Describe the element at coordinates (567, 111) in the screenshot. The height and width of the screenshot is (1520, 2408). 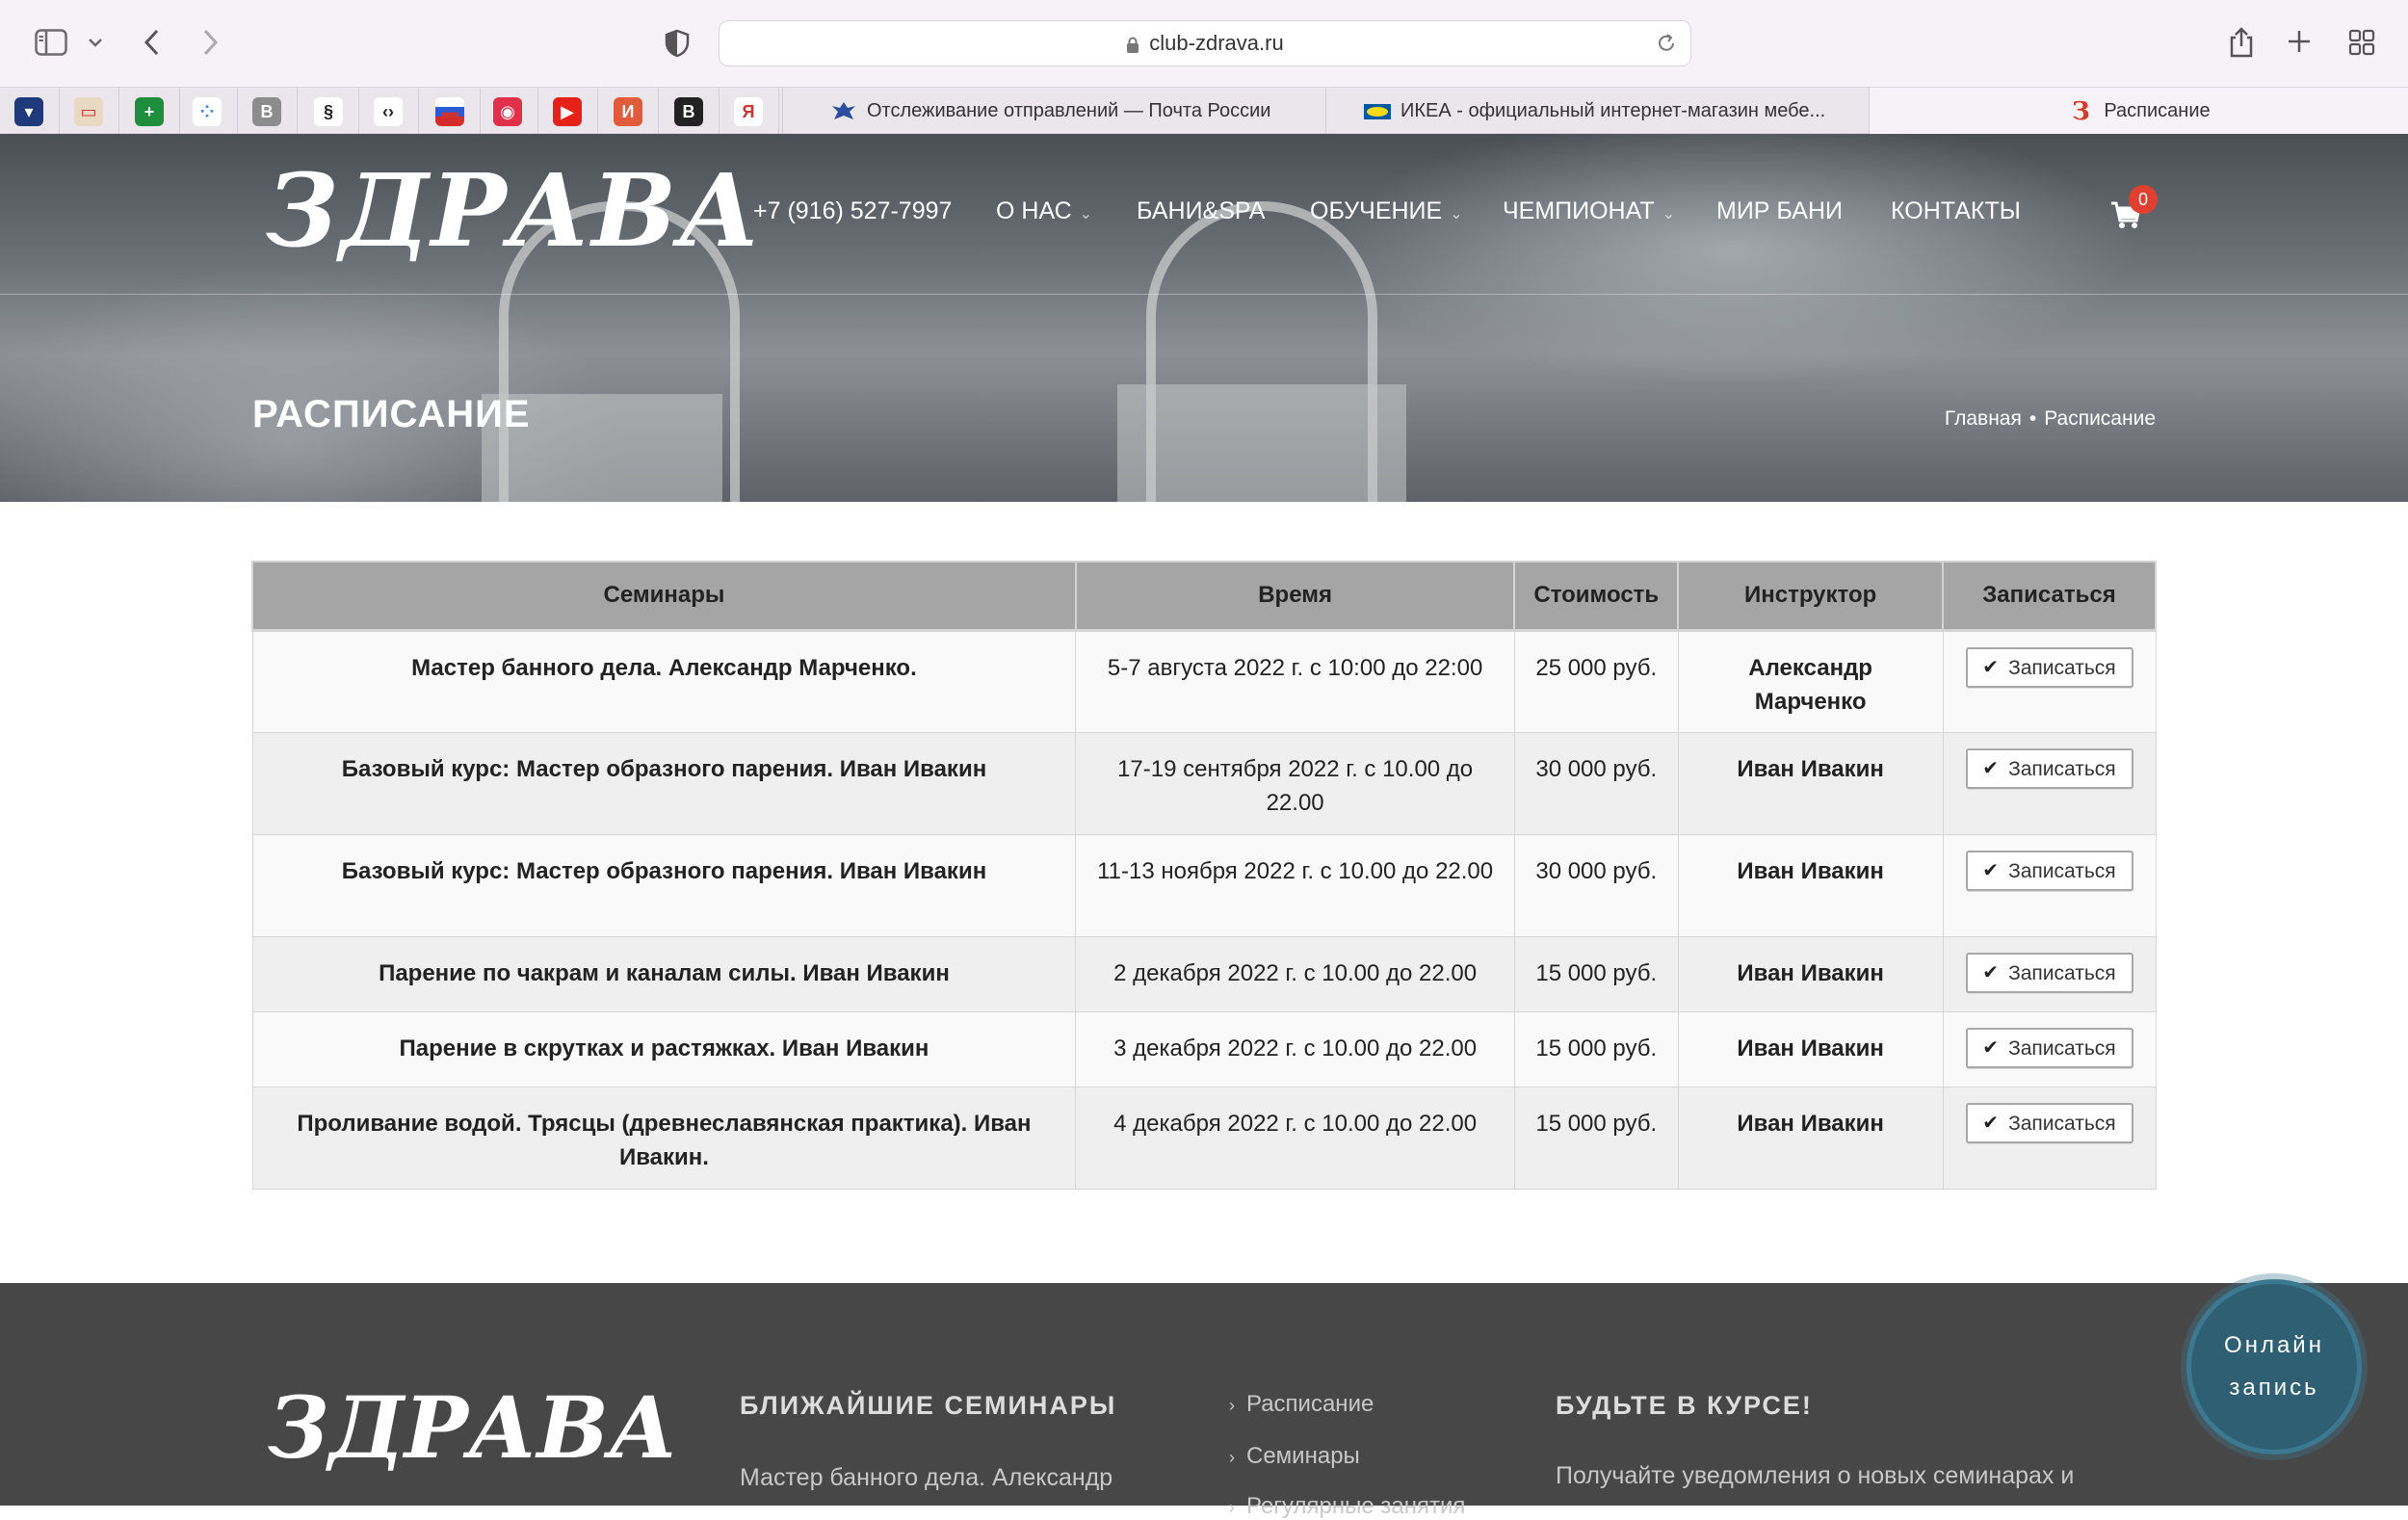
I see `youtube-icon: ▶` at that location.